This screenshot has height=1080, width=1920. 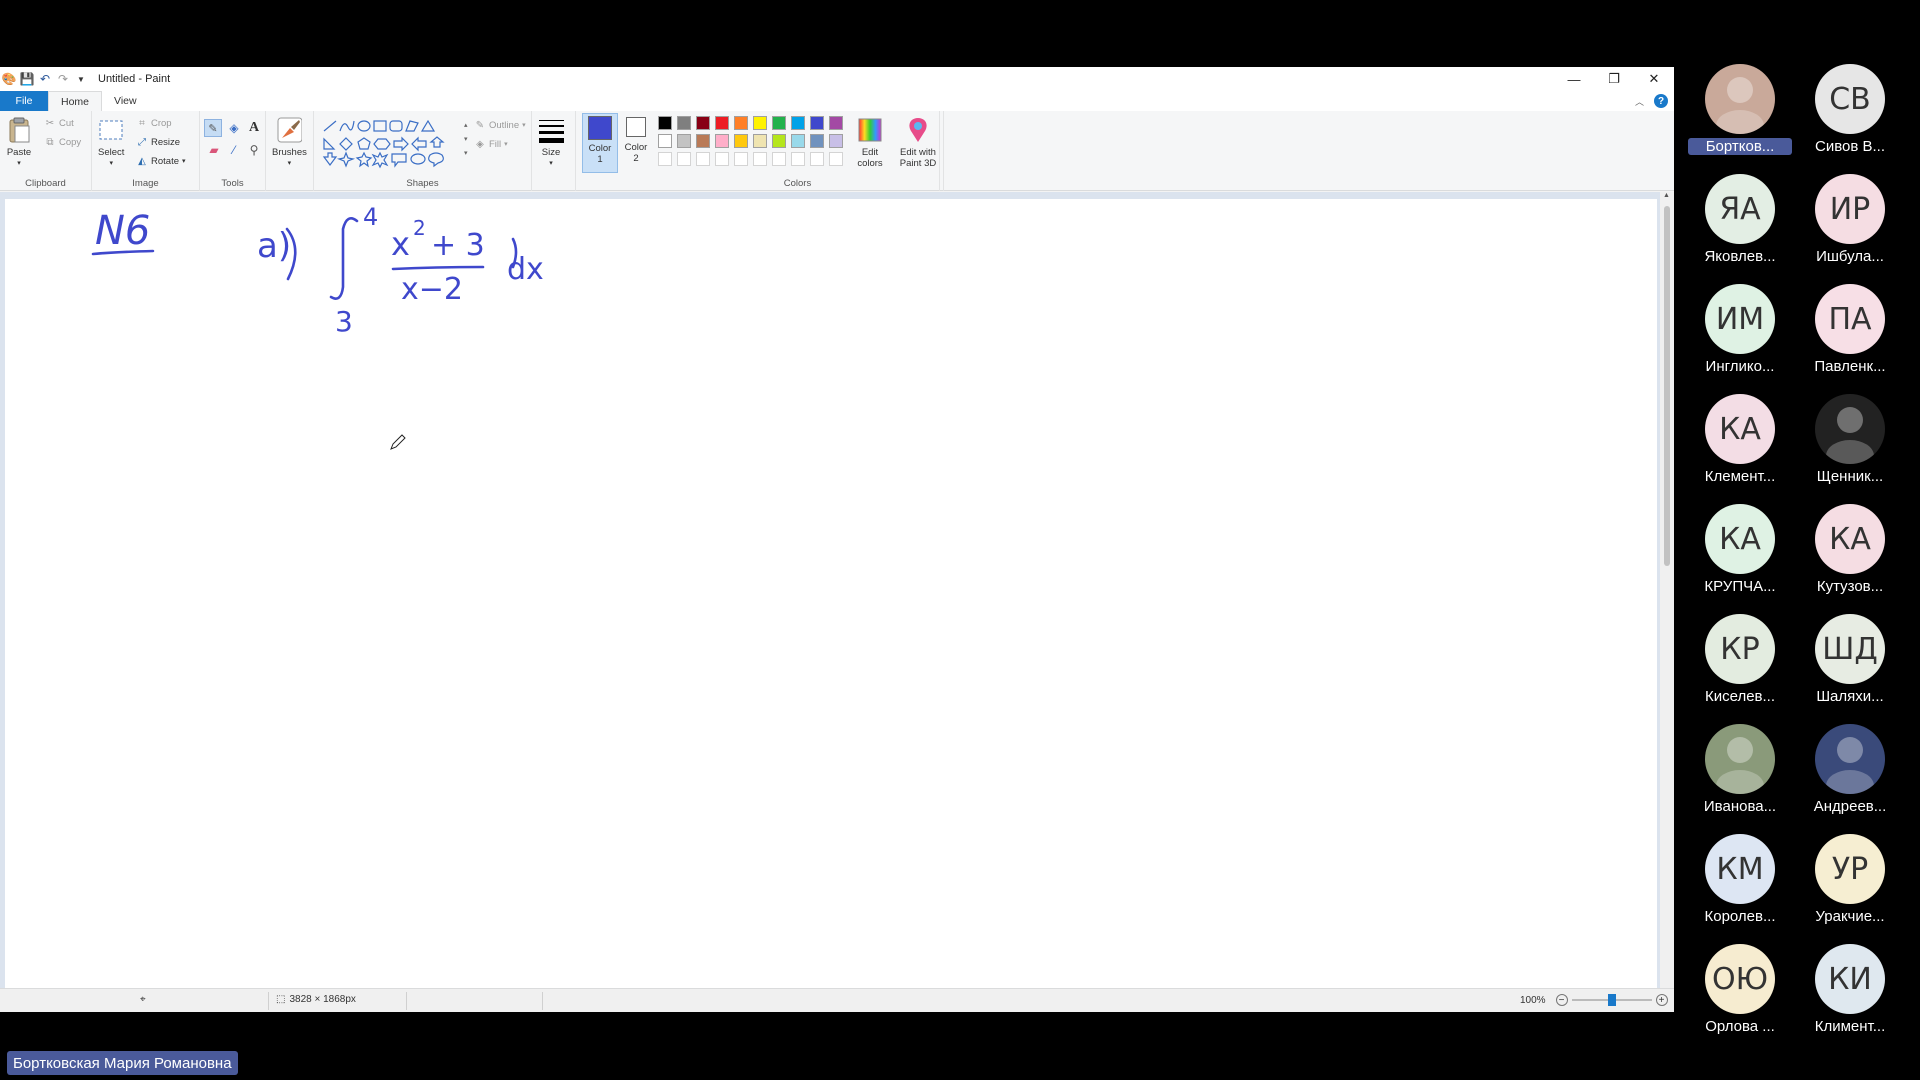 I want to click on close-button: ✕, so click(x=1654, y=79).